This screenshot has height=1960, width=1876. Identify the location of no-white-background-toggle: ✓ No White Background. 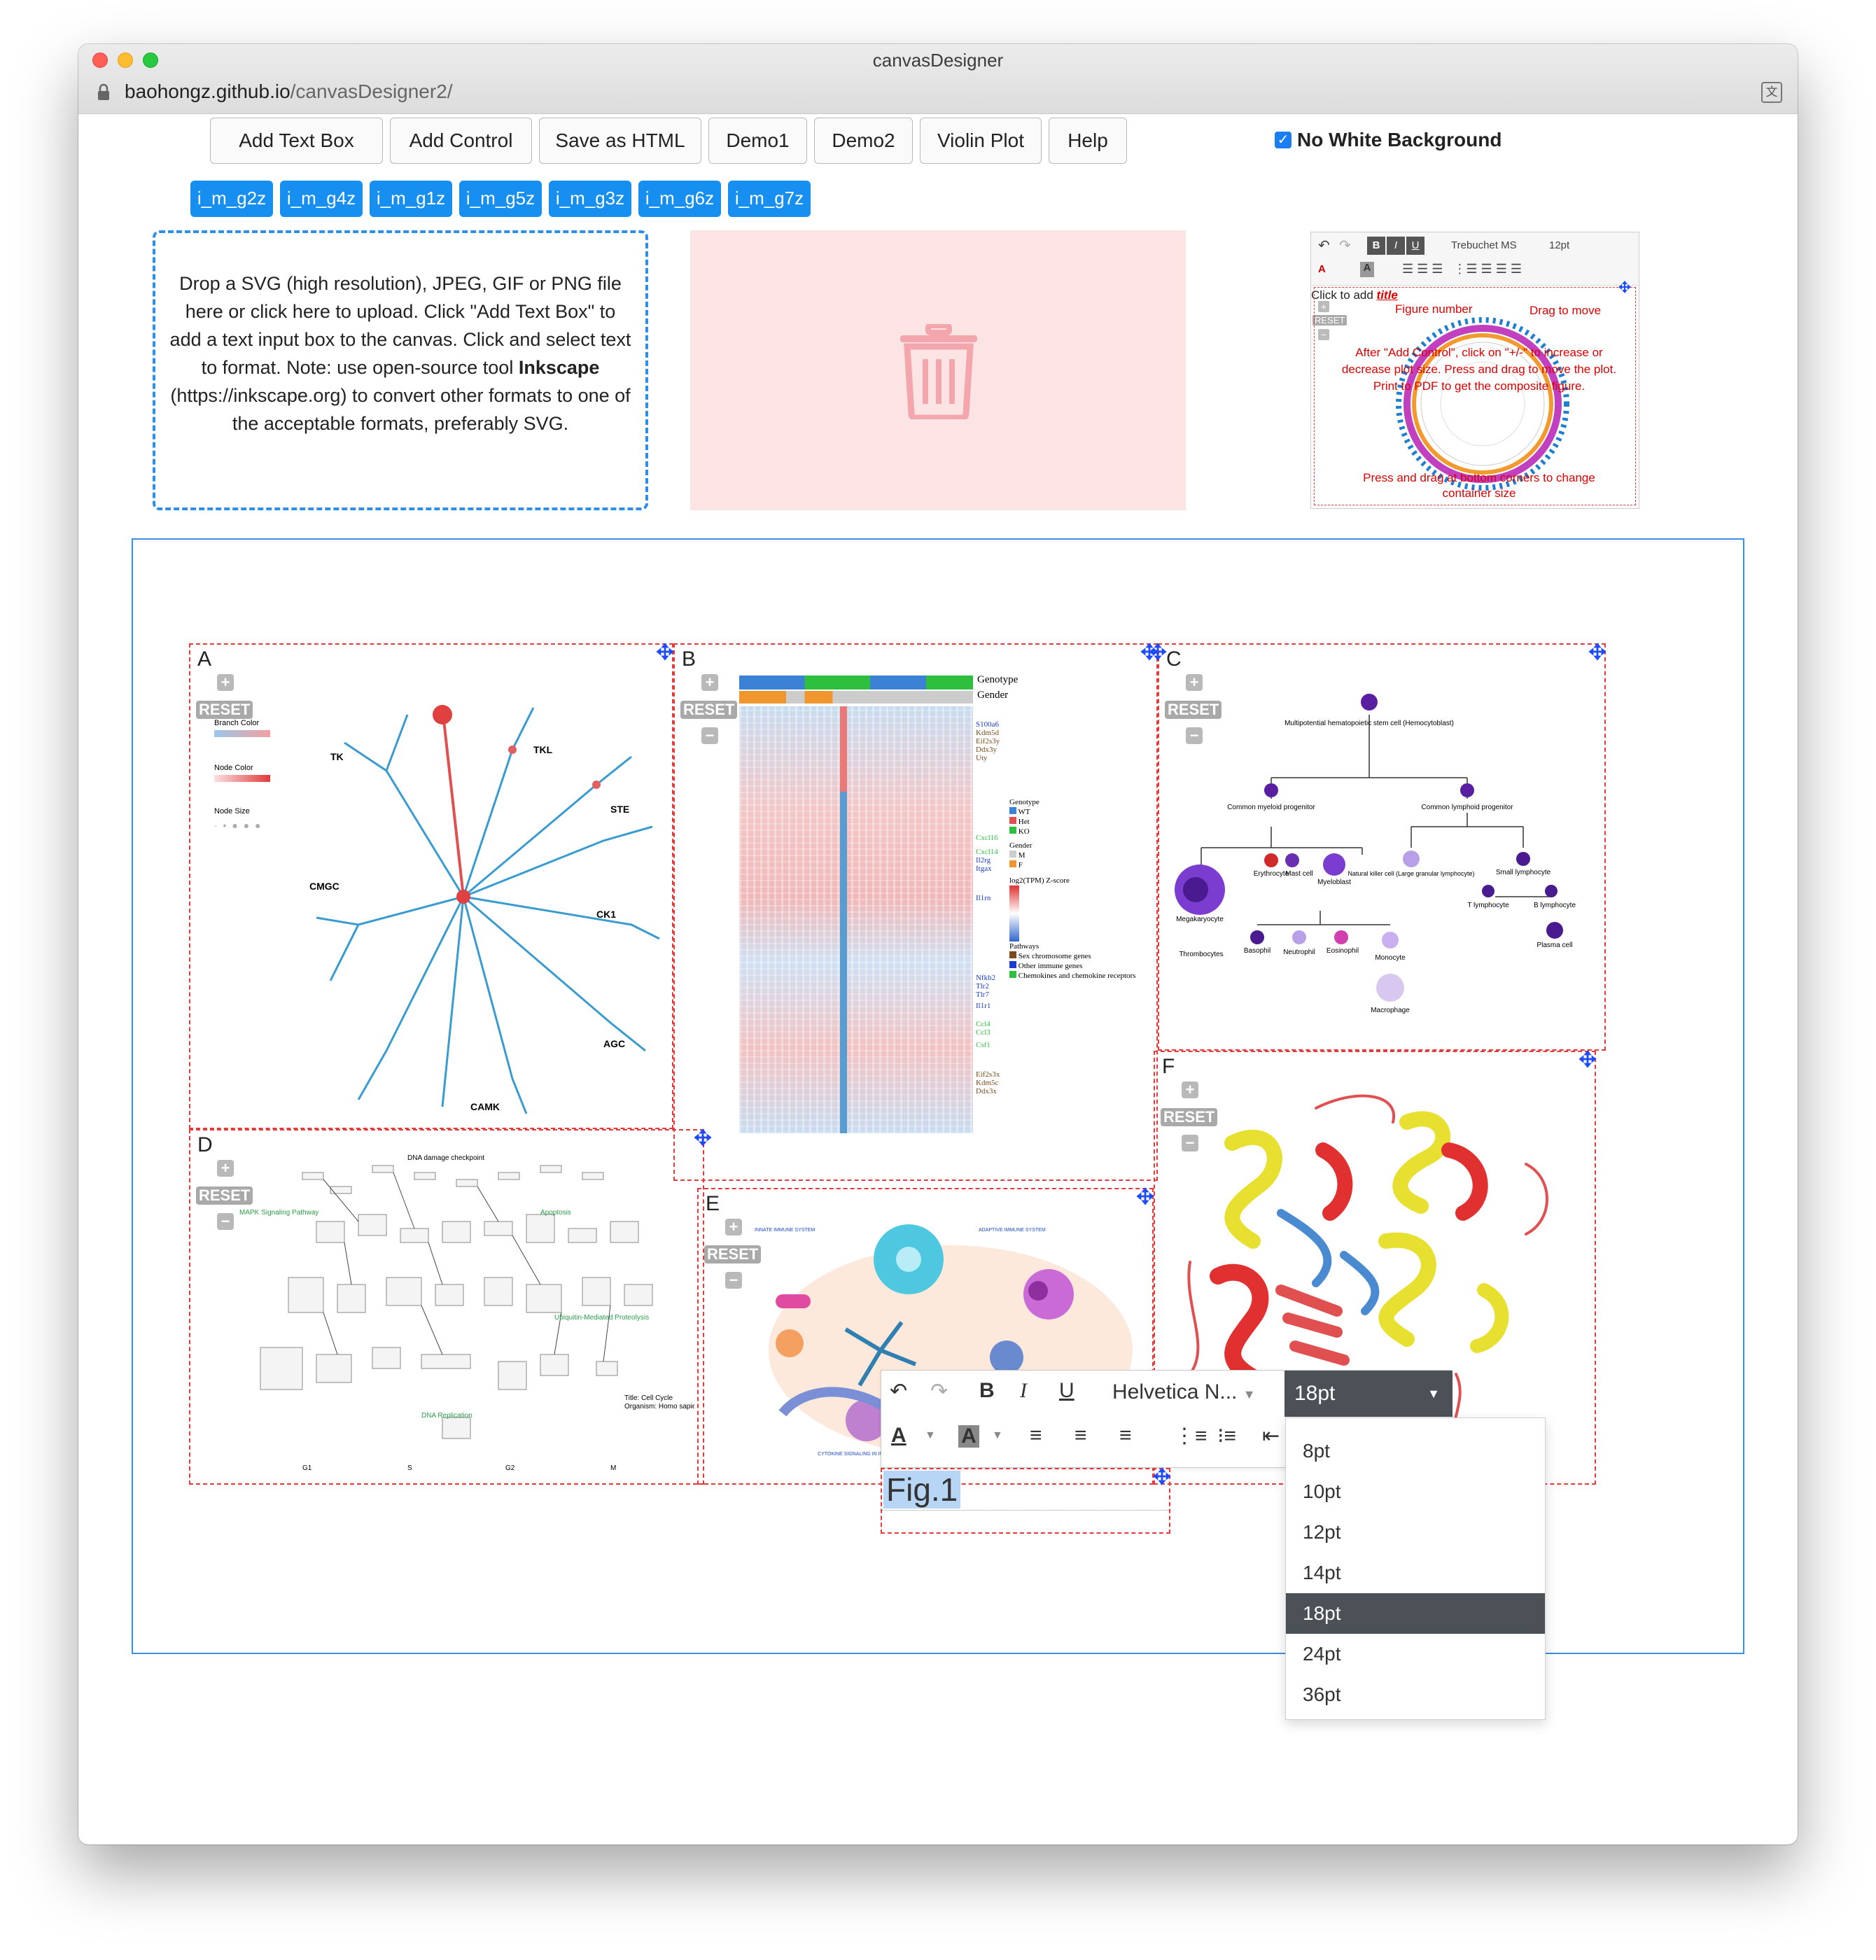
(1388, 140).